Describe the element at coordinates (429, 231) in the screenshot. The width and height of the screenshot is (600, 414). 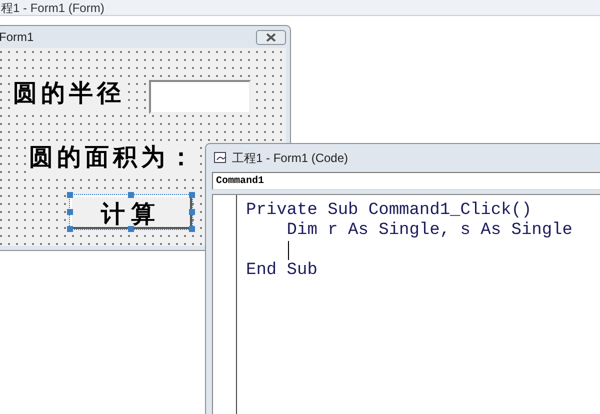
I see `code-line: Dim r As Single, s As Single` at that location.